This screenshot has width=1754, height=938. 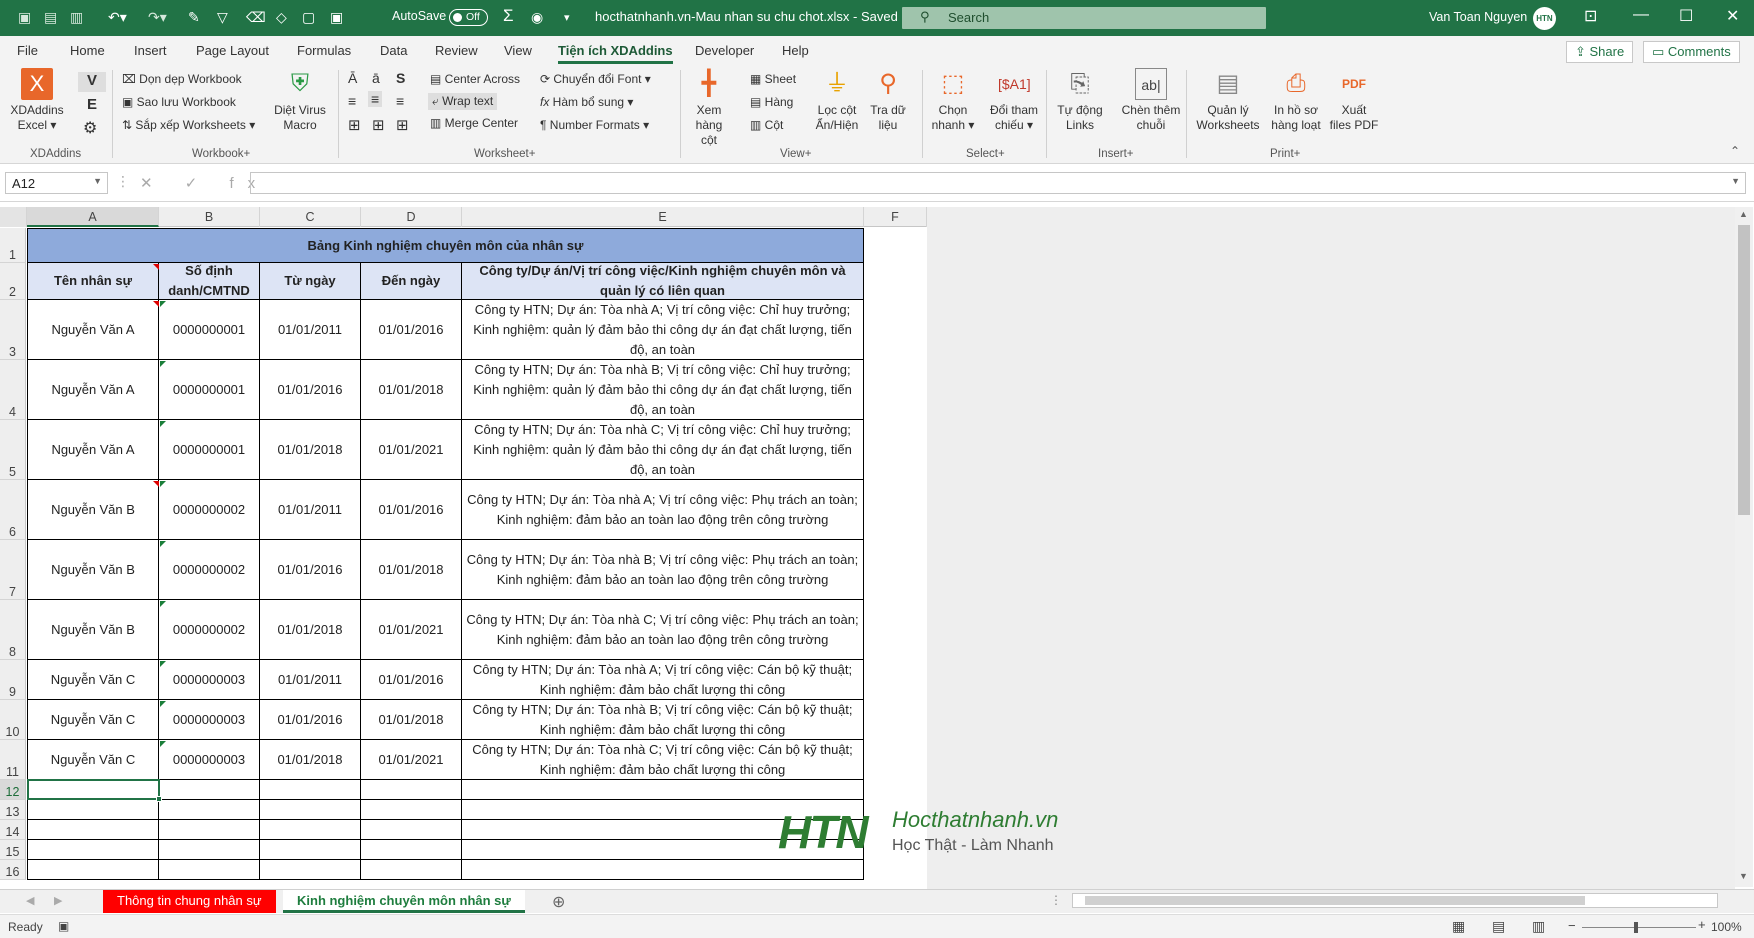 I want to click on horizontal-scrollbar, so click(x=1395, y=900).